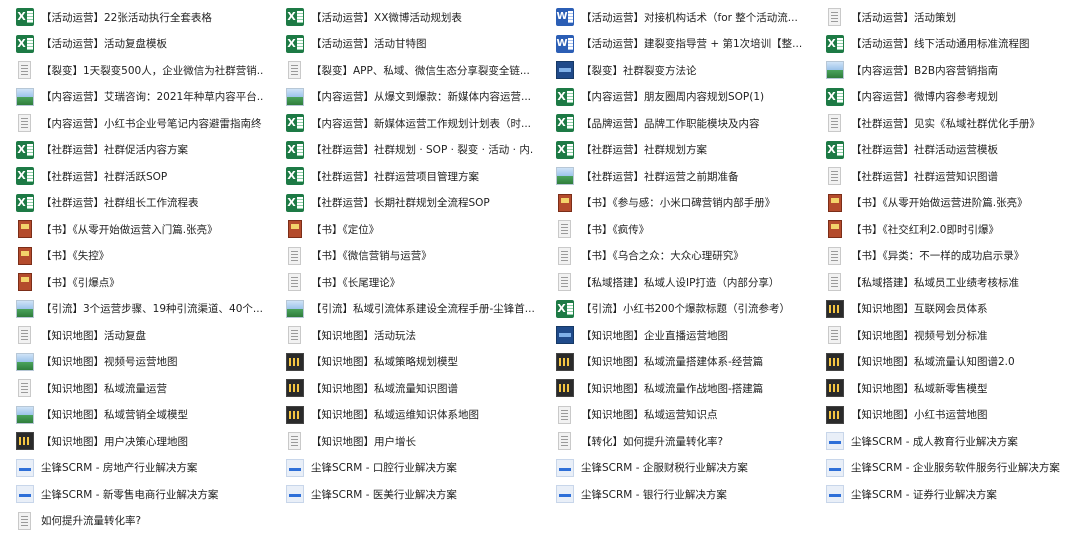 This screenshot has height=554, width=1080. What do you see at coordinates (675, 123) in the screenshot?
I see `file-item: 【品牌运营】品牌工作职能模块及内容` at bounding box center [675, 123].